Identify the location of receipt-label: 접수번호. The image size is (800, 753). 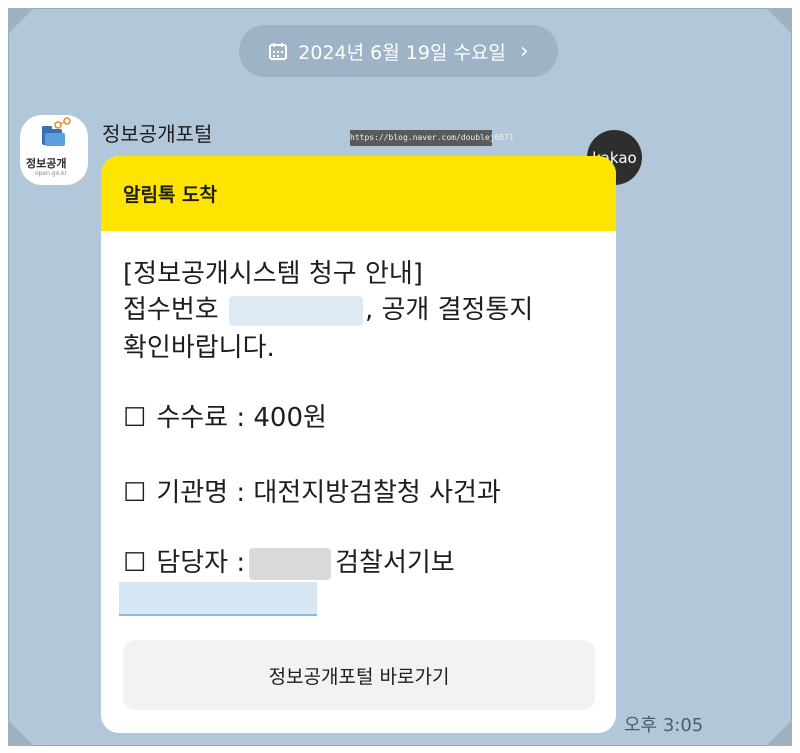
(171, 310).